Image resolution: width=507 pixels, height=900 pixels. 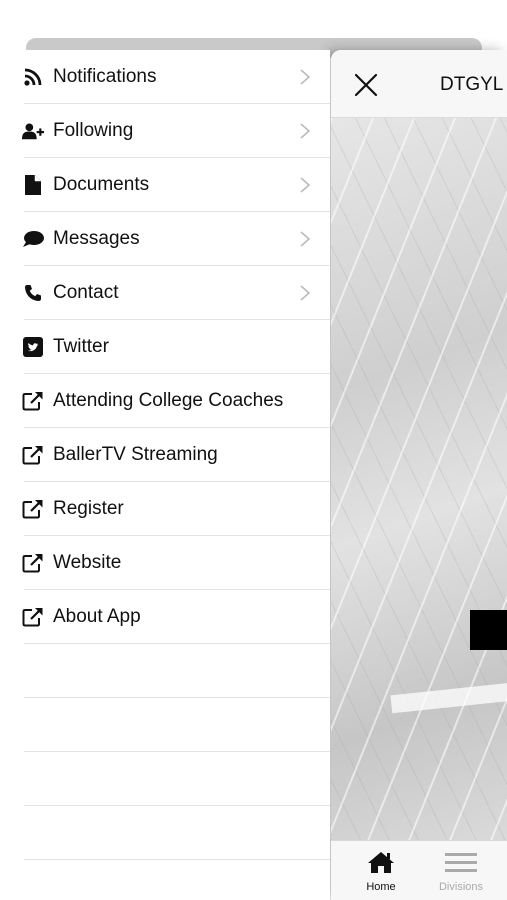 What do you see at coordinates (33, 77) in the screenshot?
I see `rss-icon` at bounding box center [33, 77].